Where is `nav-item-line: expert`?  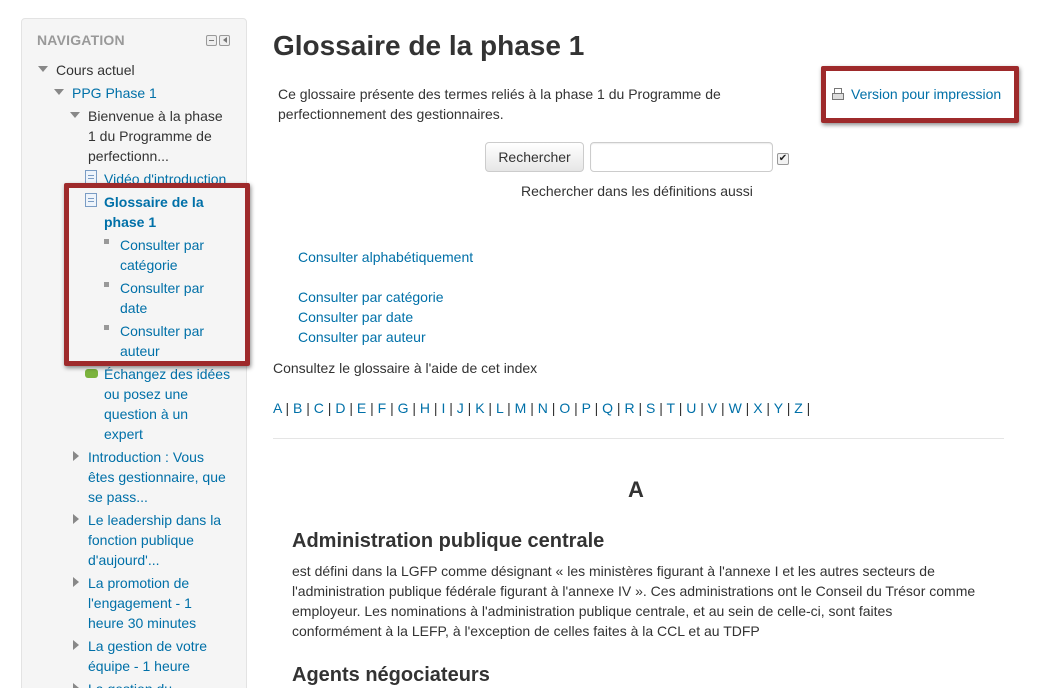
nav-item-line: expert is located at coordinates (123, 434).